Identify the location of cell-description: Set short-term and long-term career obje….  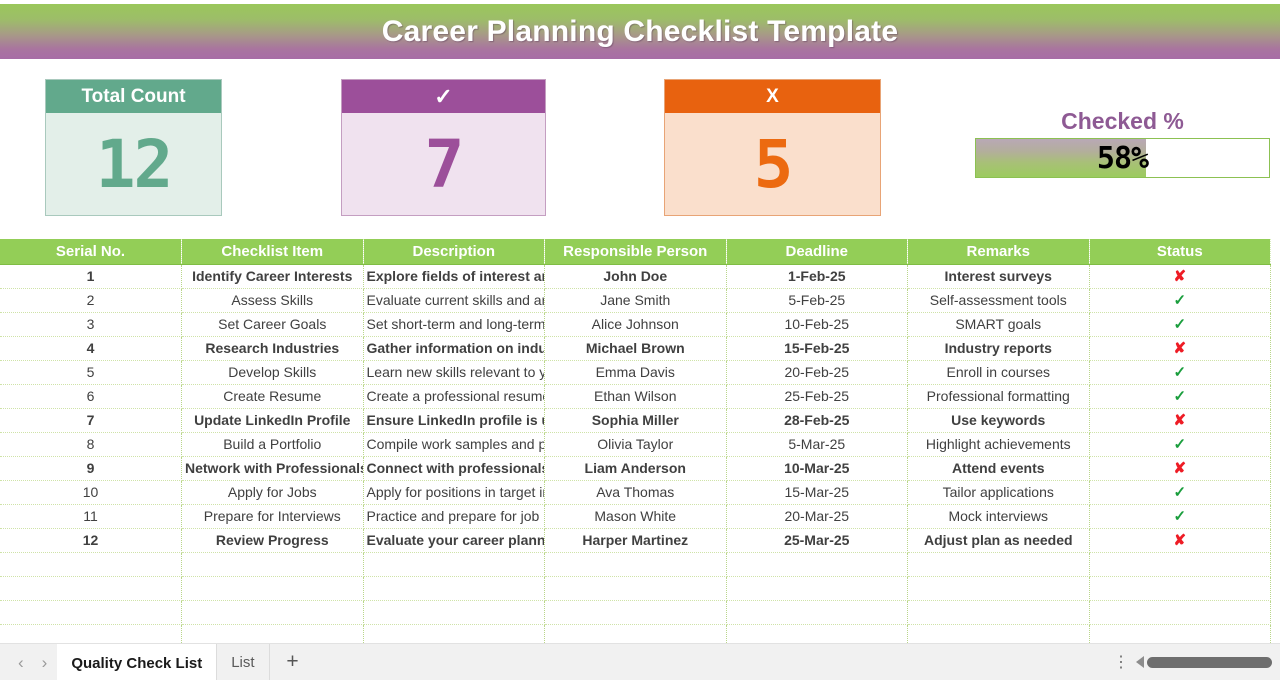
(454, 324).